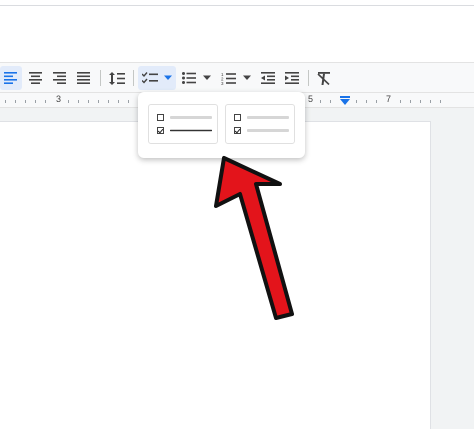 The width and height of the screenshot is (474, 429). I want to click on align-right-button, so click(60, 78).